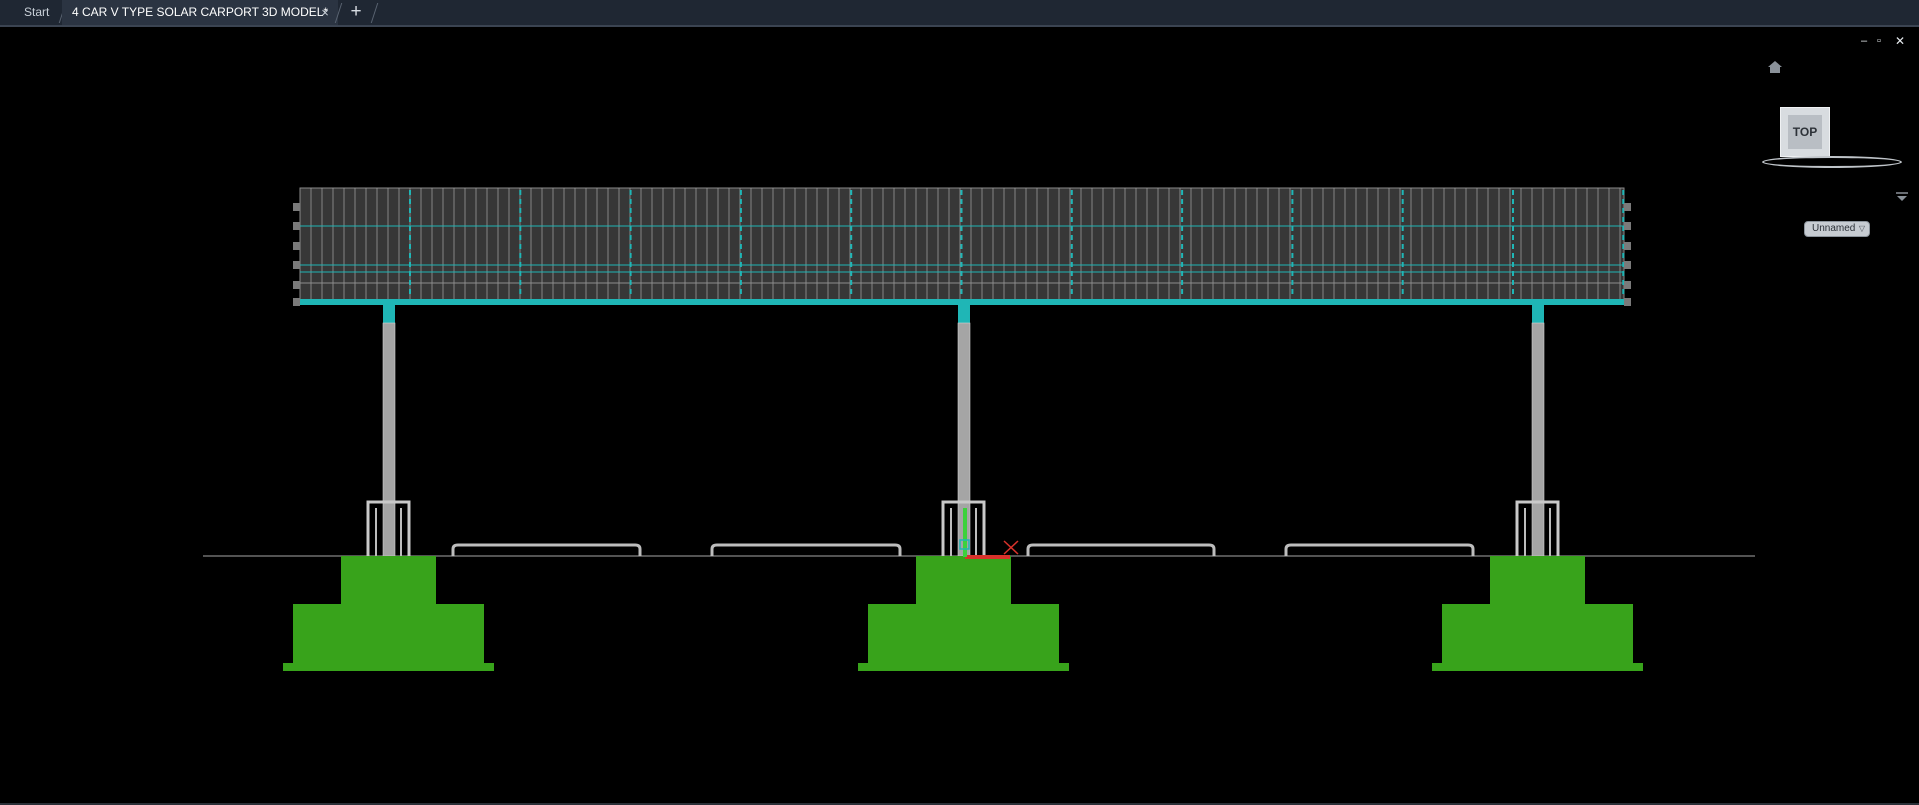 This screenshot has height=805, width=1919. What do you see at coordinates (1902, 197) in the screenshot?
I see `chevron-down-icon` at bounding box center [1902, 197].